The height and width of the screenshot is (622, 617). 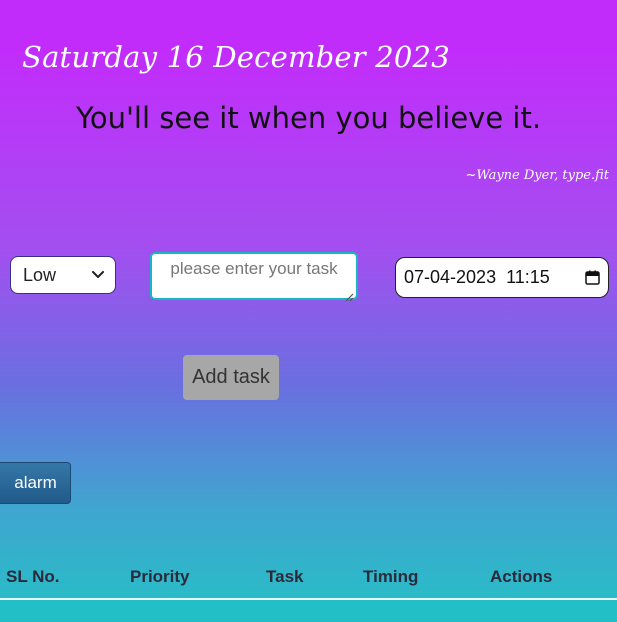 I want to click on add-task-button: Add task, so click(x=231, y=377).